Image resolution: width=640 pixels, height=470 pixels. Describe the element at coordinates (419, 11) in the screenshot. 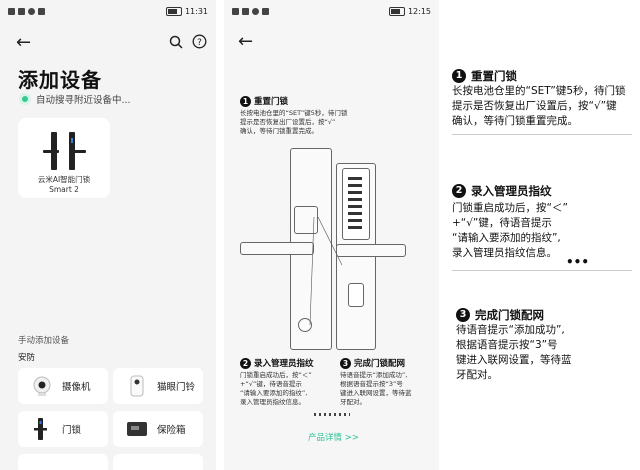

I see `status-time: 12:15` at that location.